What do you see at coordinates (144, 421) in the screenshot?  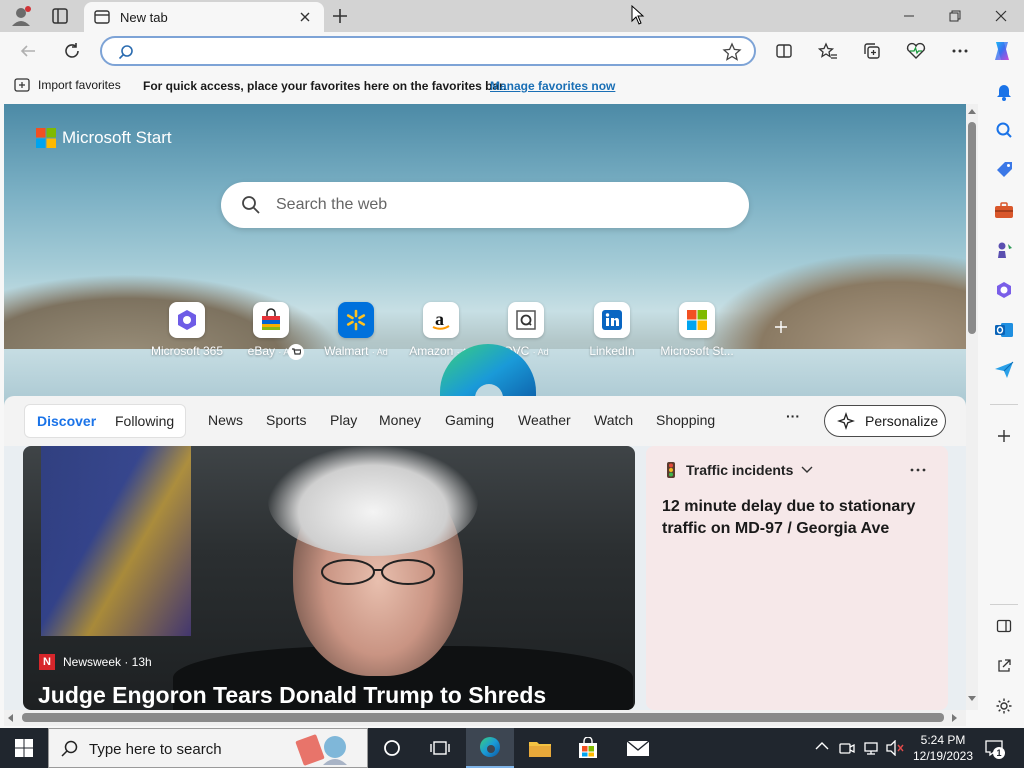 I see `tab-following: Following` at bounding box center [144, 421].